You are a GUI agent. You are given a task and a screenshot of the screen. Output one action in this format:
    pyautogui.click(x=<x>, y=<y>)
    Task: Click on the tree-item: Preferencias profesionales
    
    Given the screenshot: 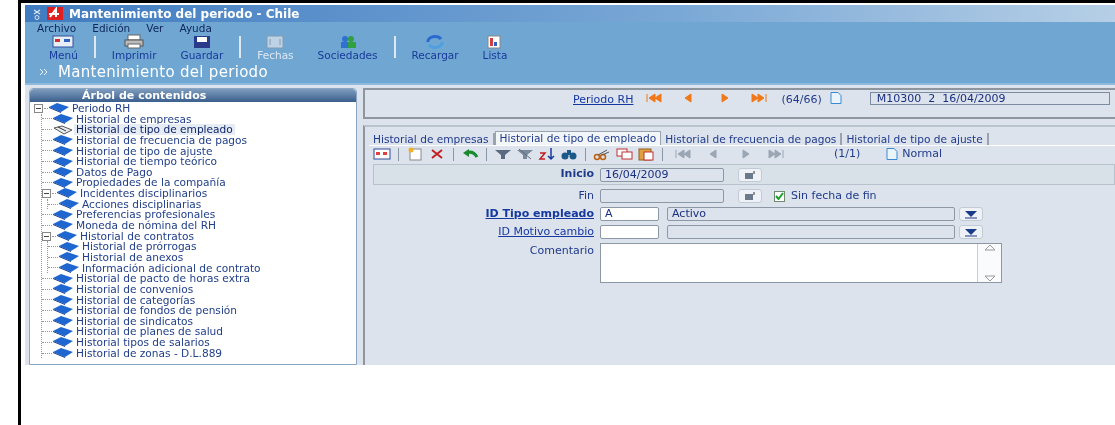 What is the action you would take?
    pyautogui.click(x=146, y=215)
    